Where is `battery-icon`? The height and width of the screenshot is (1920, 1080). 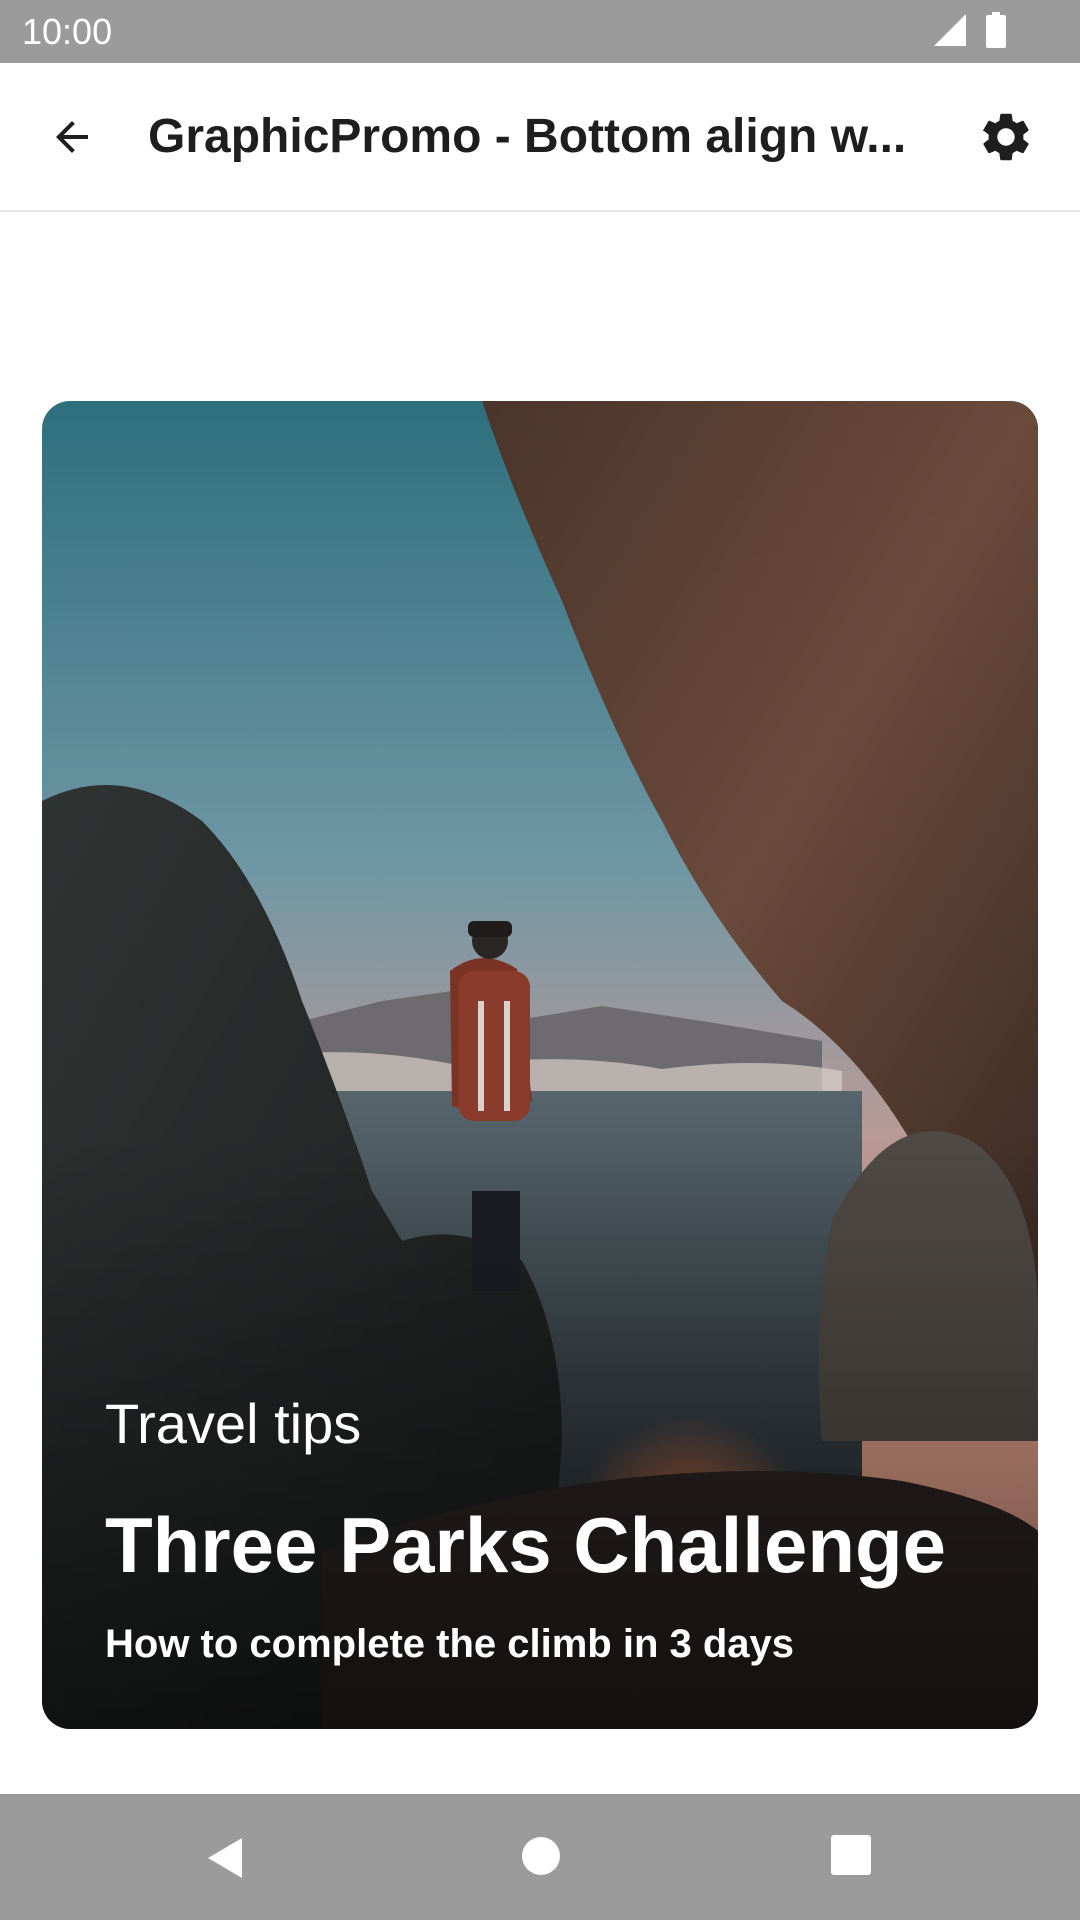
battery-icon is located at coordinates (996, 30).